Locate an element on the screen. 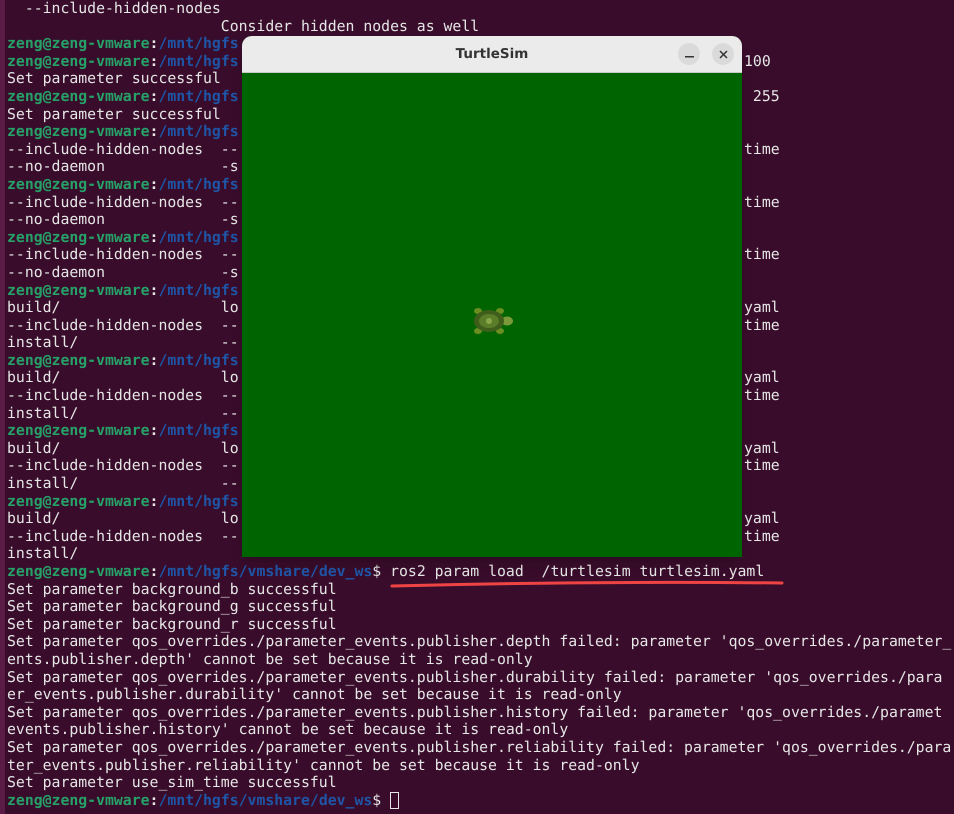  terminal-line: Set parameter qos_overrides./parameter_events.publisher.durability failed: parameter 'qos_overrides./para is located at coordinates (474, 677).